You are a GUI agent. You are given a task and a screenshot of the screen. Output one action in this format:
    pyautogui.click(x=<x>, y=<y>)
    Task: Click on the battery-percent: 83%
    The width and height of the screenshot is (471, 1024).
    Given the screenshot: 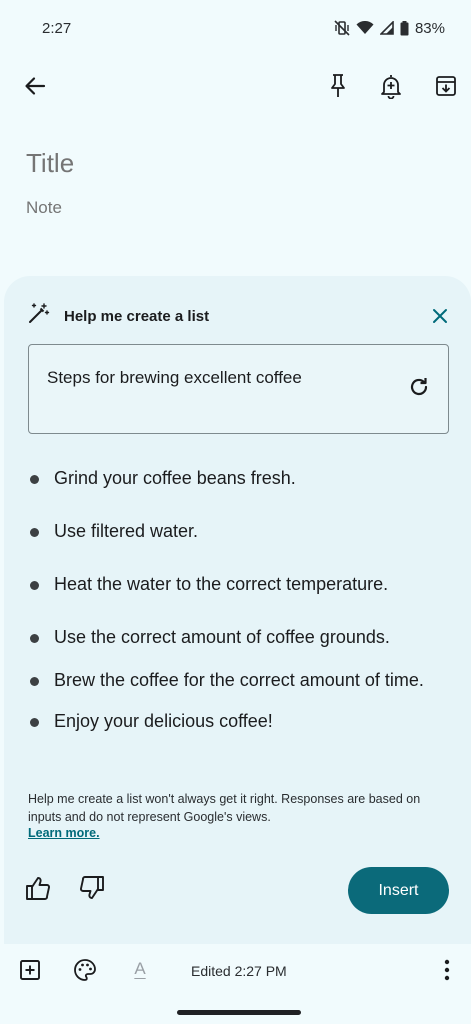 What is the action you would take?
    pyautogui.click(x=429, y=28)
    